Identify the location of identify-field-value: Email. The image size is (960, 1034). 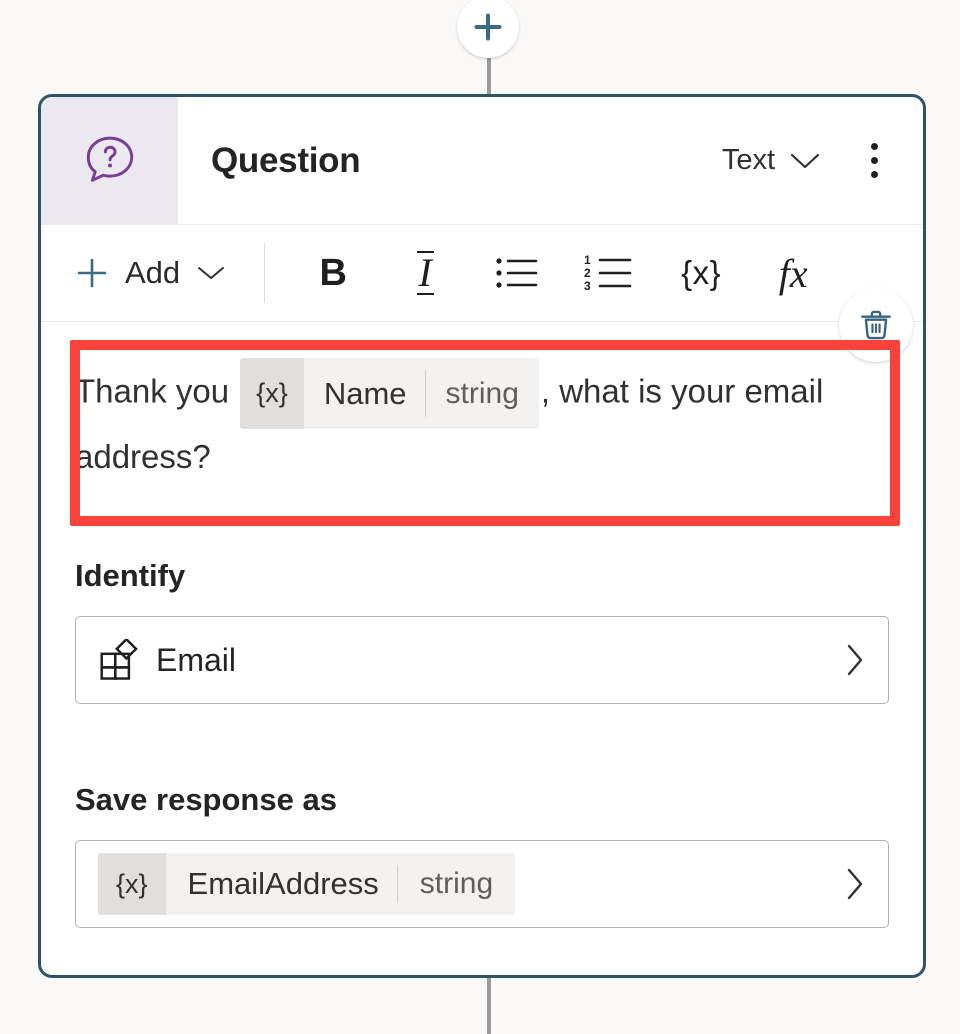
(196, 659).